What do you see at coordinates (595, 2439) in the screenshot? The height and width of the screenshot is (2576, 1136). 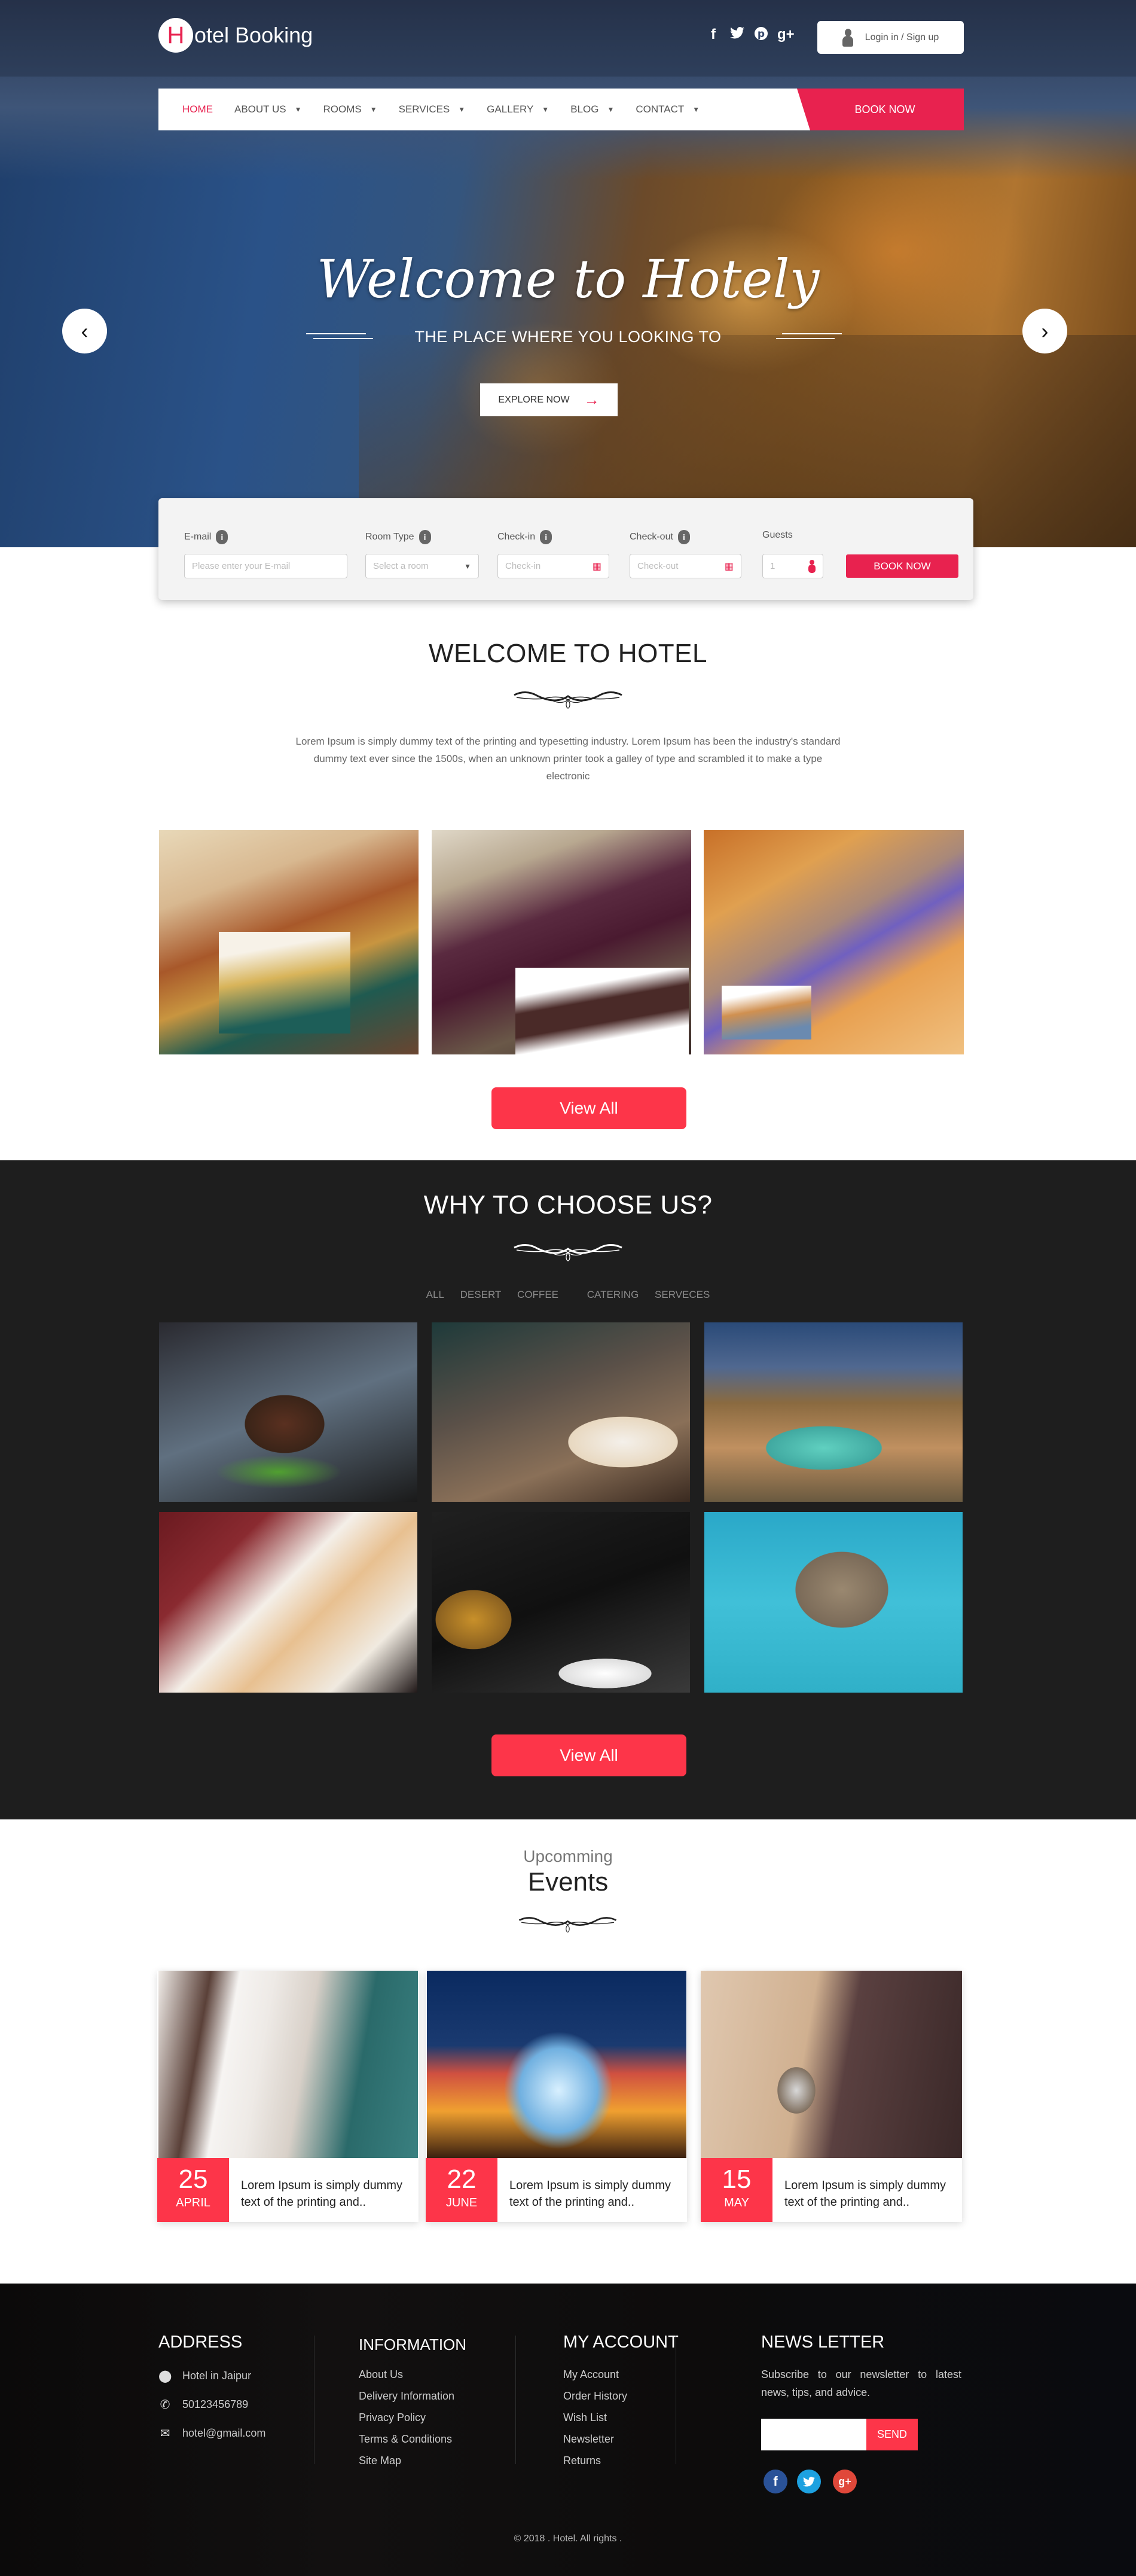 I see `footer-link-newsletter: Newsletter` at bounding box center [595, 2439].